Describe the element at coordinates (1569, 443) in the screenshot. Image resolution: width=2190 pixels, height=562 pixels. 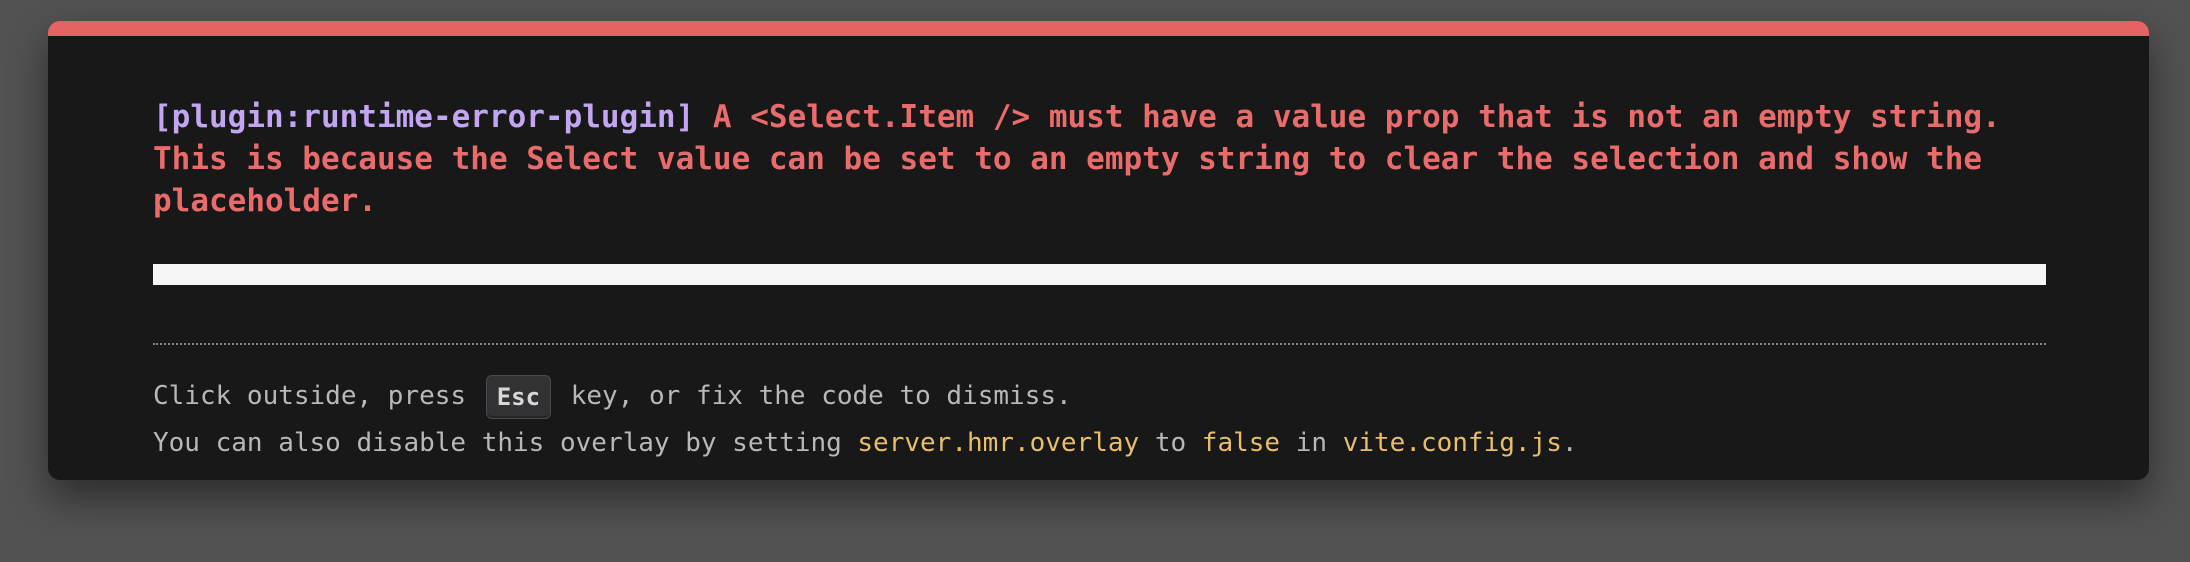
I see `tip-text: .` at that location.